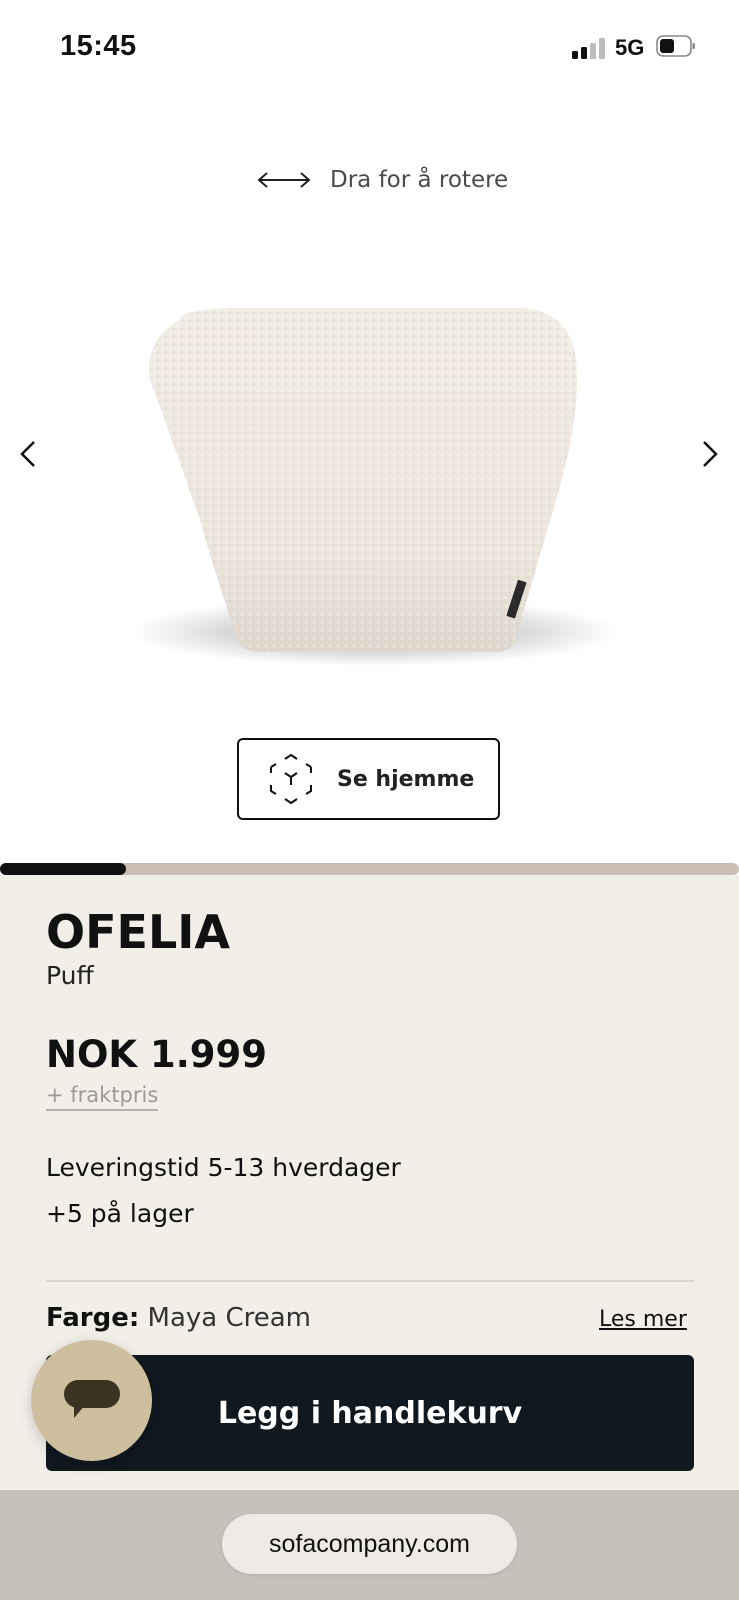  I want to click on read-more-link: Les mer, so click(643, 1319).